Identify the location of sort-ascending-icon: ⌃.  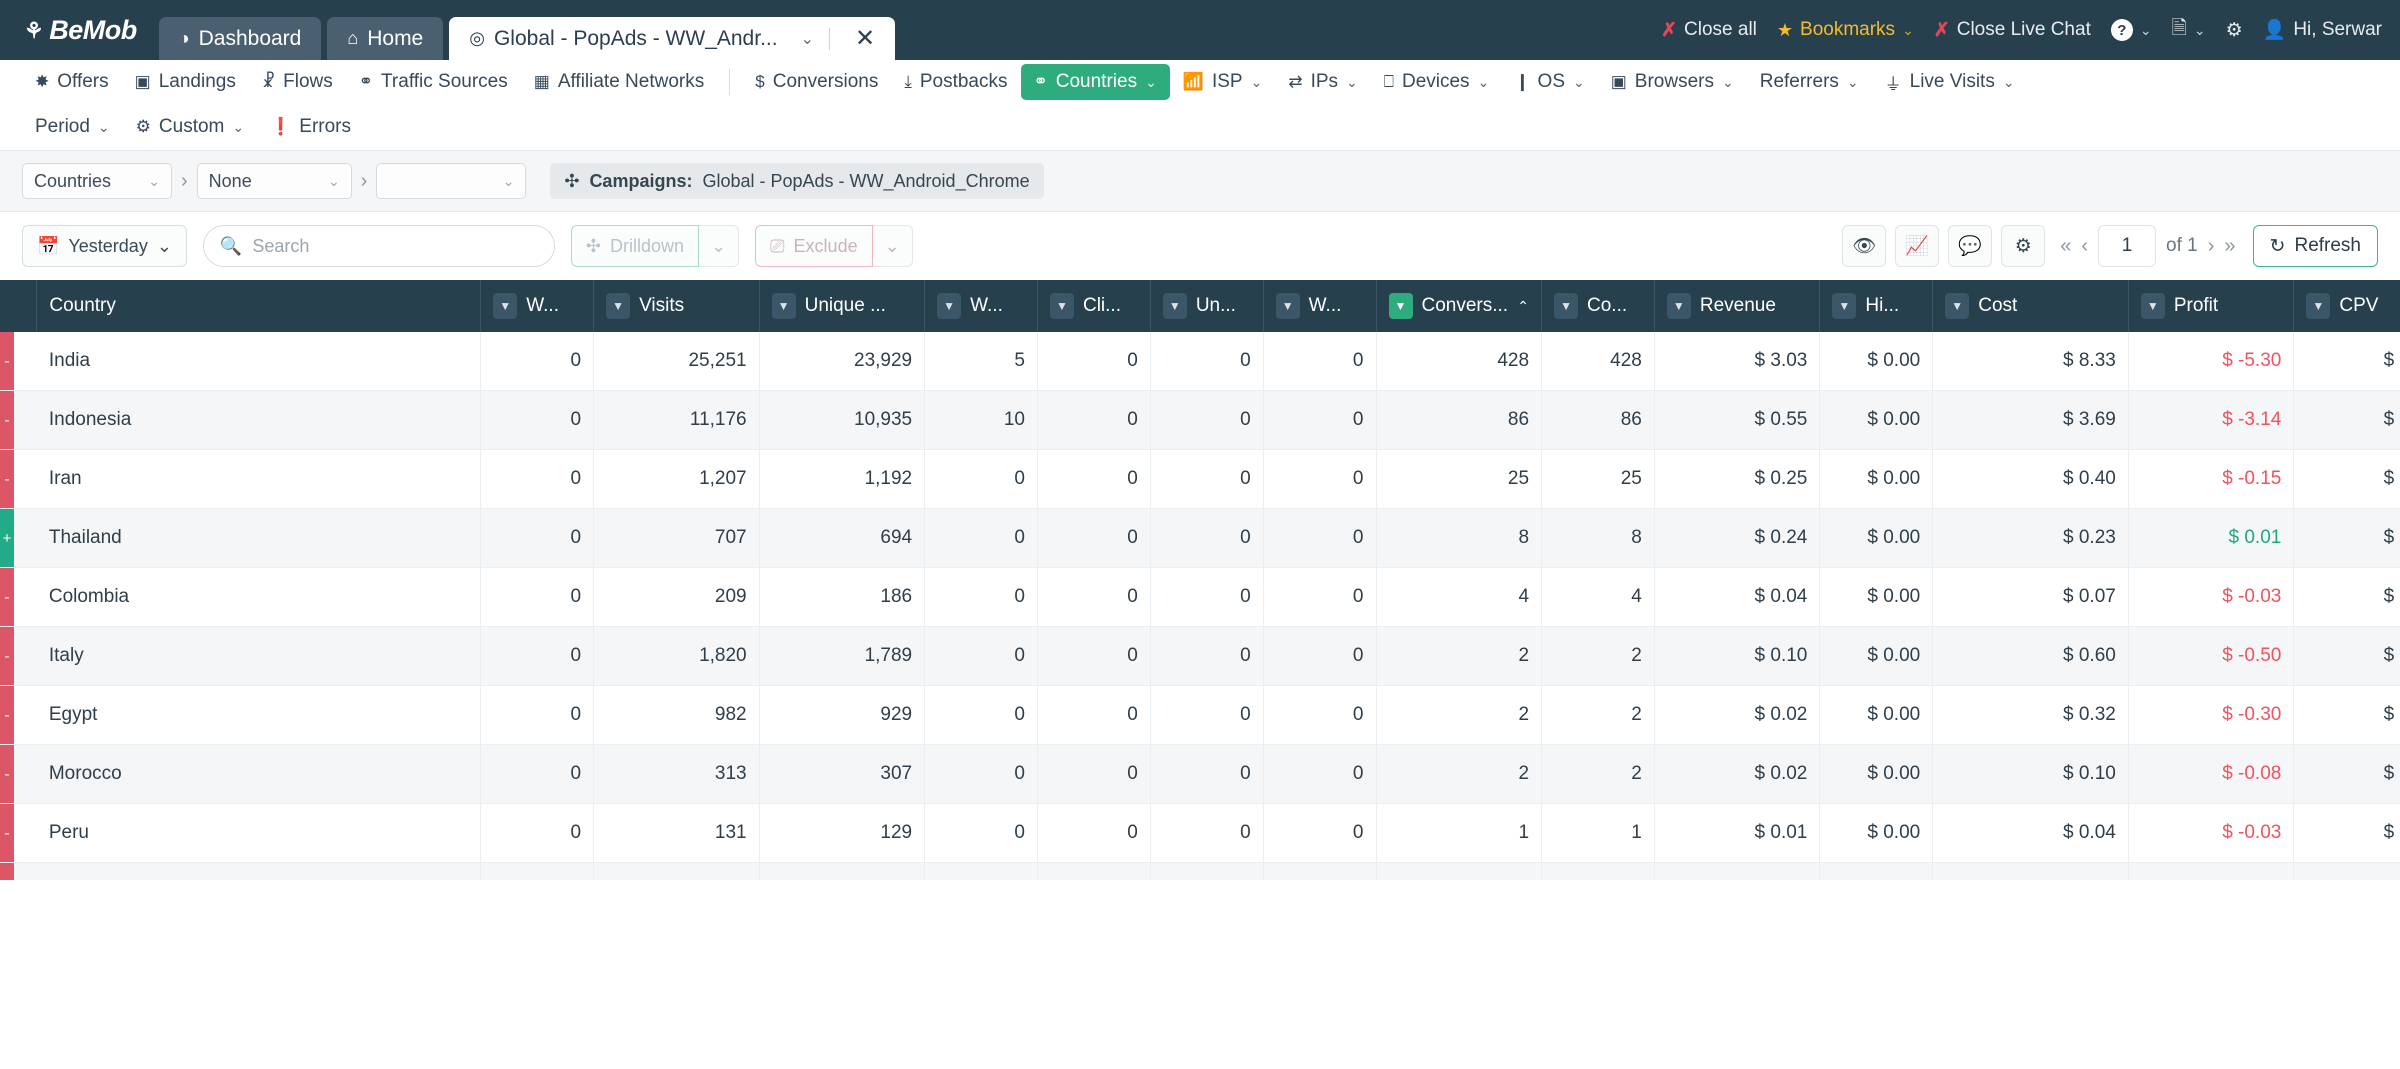
(1523, 306).